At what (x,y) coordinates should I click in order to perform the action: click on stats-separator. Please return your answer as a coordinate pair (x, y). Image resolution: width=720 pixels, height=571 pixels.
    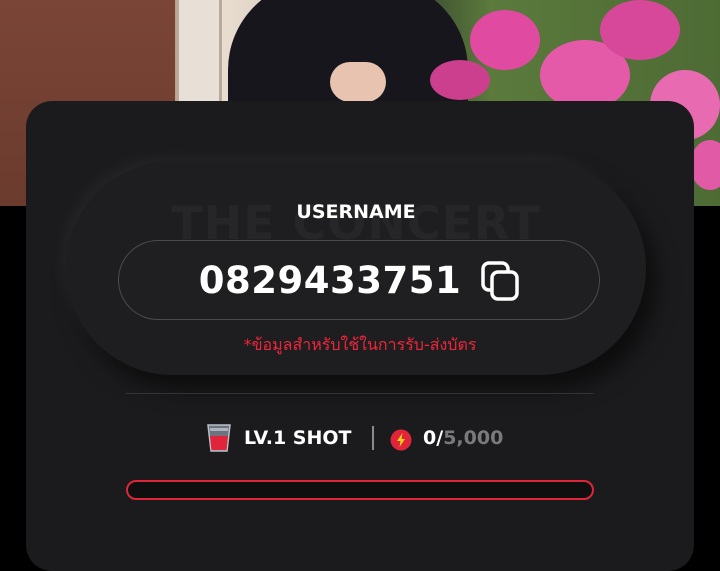
    Looking at the image, I should click on (373, 438).